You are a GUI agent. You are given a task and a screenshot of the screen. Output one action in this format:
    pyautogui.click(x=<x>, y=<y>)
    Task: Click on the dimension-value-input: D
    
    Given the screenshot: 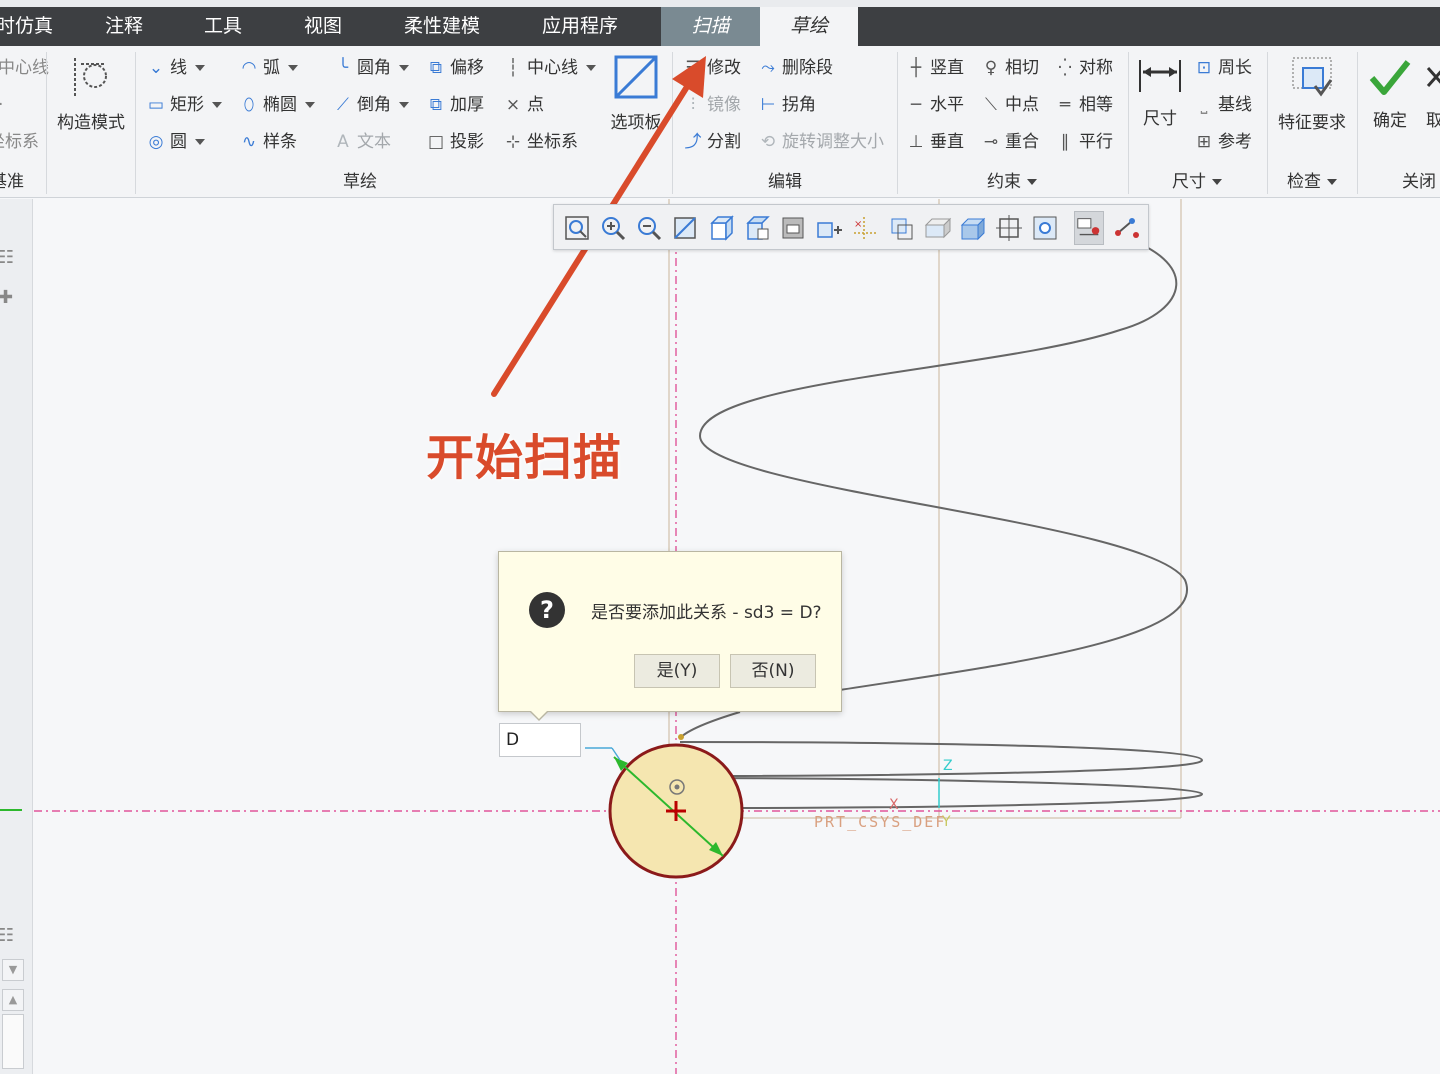 What is the action you would take?
    pyautogui.click(x=540, y=740)
    